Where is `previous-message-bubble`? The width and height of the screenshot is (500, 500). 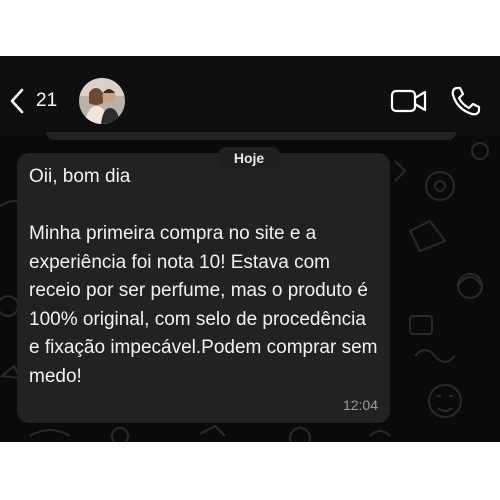
previous-message-bubble is located at coordinates (251, 136).